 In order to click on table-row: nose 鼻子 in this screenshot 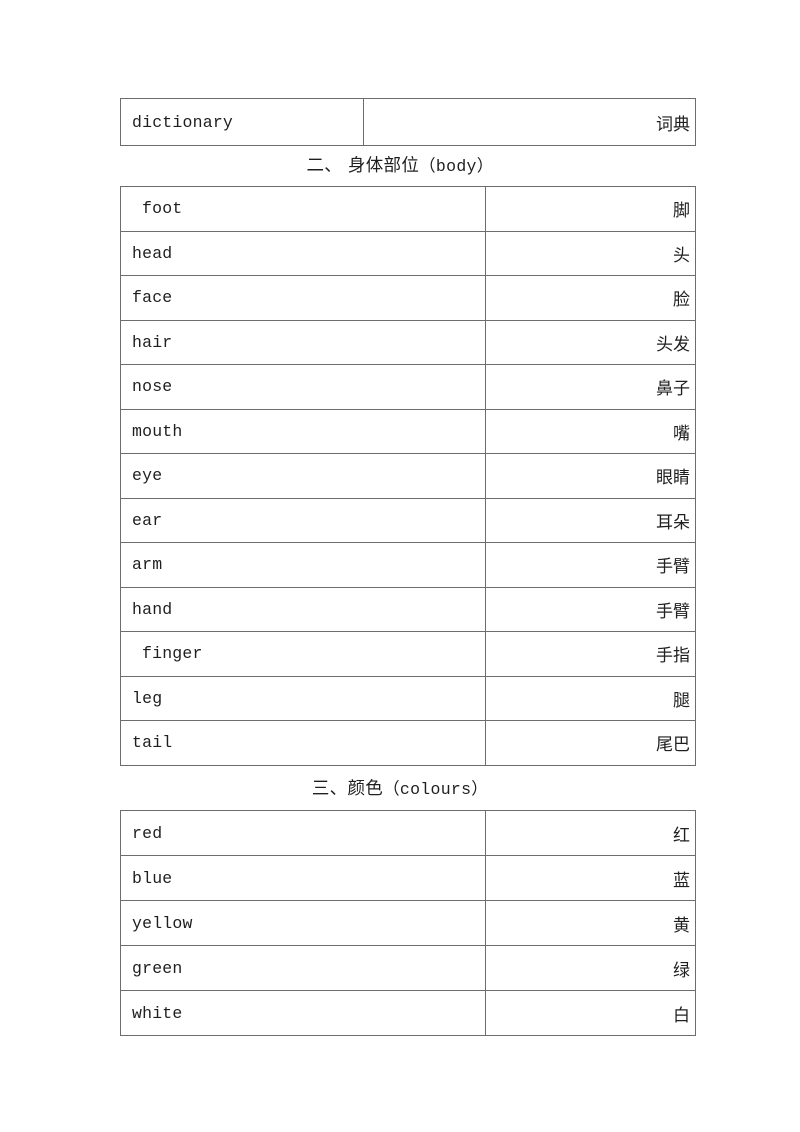, I will do `click(408, 387)`.